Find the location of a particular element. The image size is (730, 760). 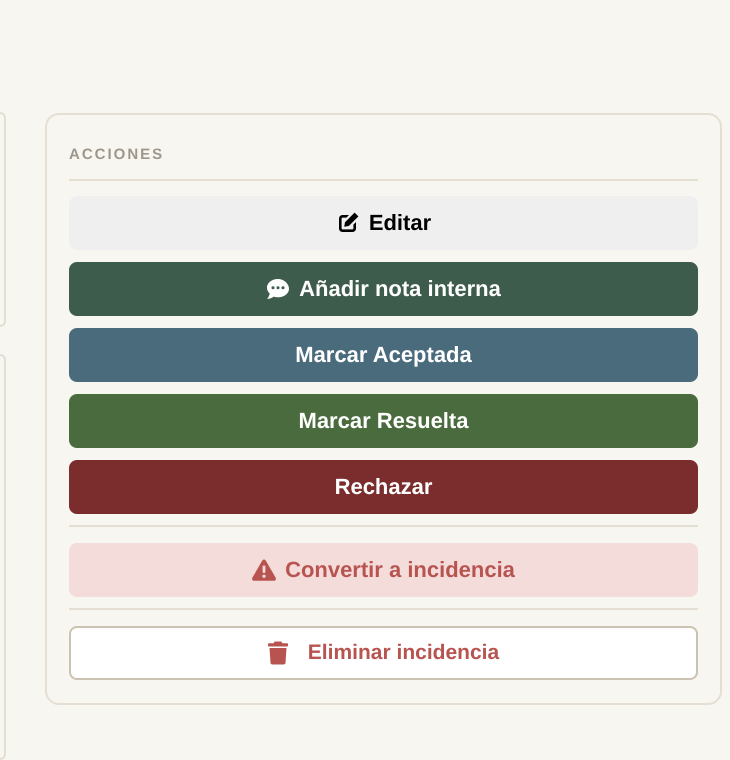

resolve-button: Marcar Resuelta is located at coordinates (383, 421).